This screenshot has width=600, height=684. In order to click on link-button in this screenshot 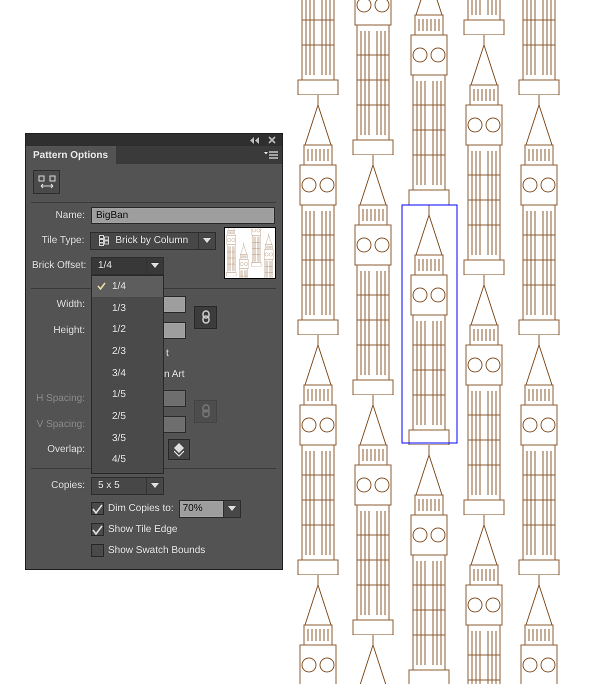, I will do `click(205, 317)`.